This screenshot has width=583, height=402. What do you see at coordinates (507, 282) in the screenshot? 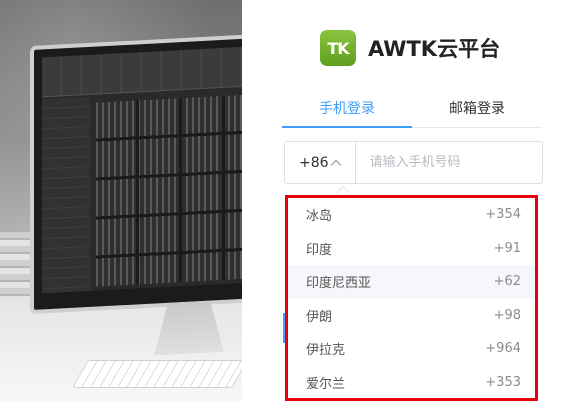
I see `country-dial-code: +62` at bounding box center [507, 282].